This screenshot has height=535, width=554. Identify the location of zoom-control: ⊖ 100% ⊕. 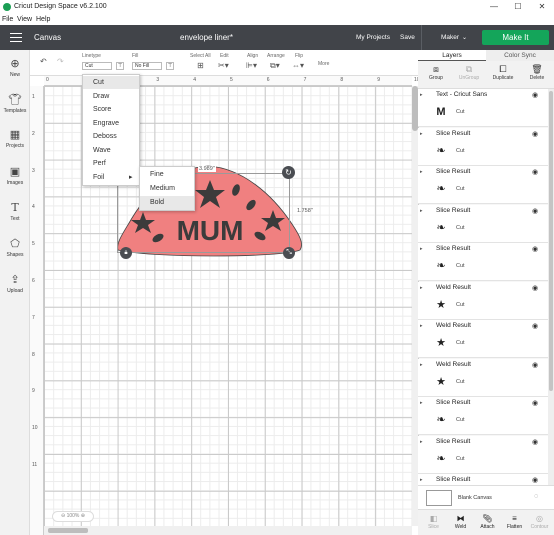
(73, 516).